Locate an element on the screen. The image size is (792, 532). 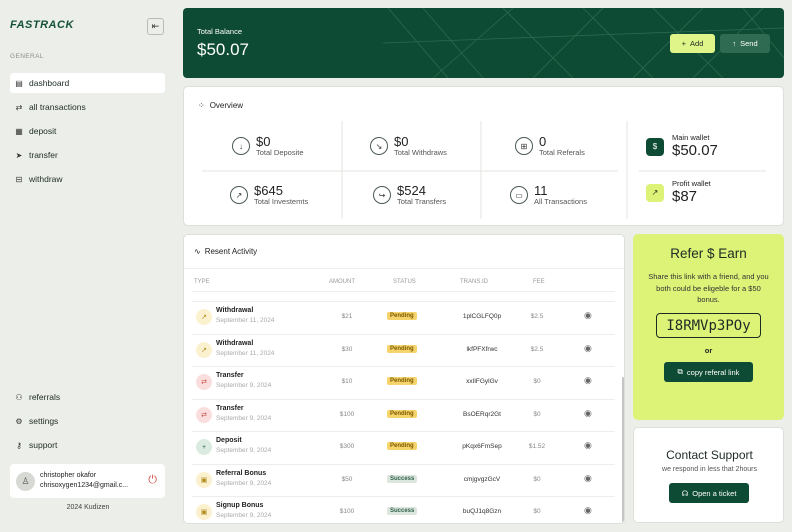
row-type: Signup Bonus is located at coordinates (240, 505).